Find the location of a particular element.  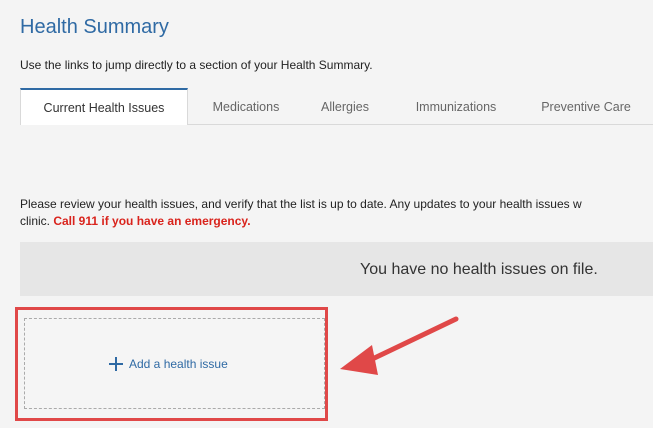

add-health-issue-button: Add a health issue is located at coordinates (168, 364).